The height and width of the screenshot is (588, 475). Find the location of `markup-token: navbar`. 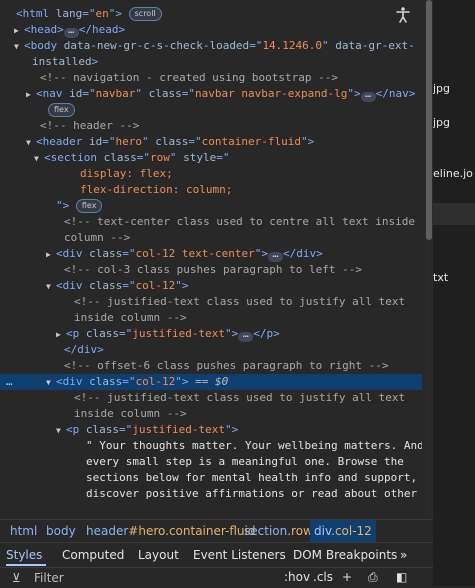

markup-token: navbar is located at coordinates (115, 93).